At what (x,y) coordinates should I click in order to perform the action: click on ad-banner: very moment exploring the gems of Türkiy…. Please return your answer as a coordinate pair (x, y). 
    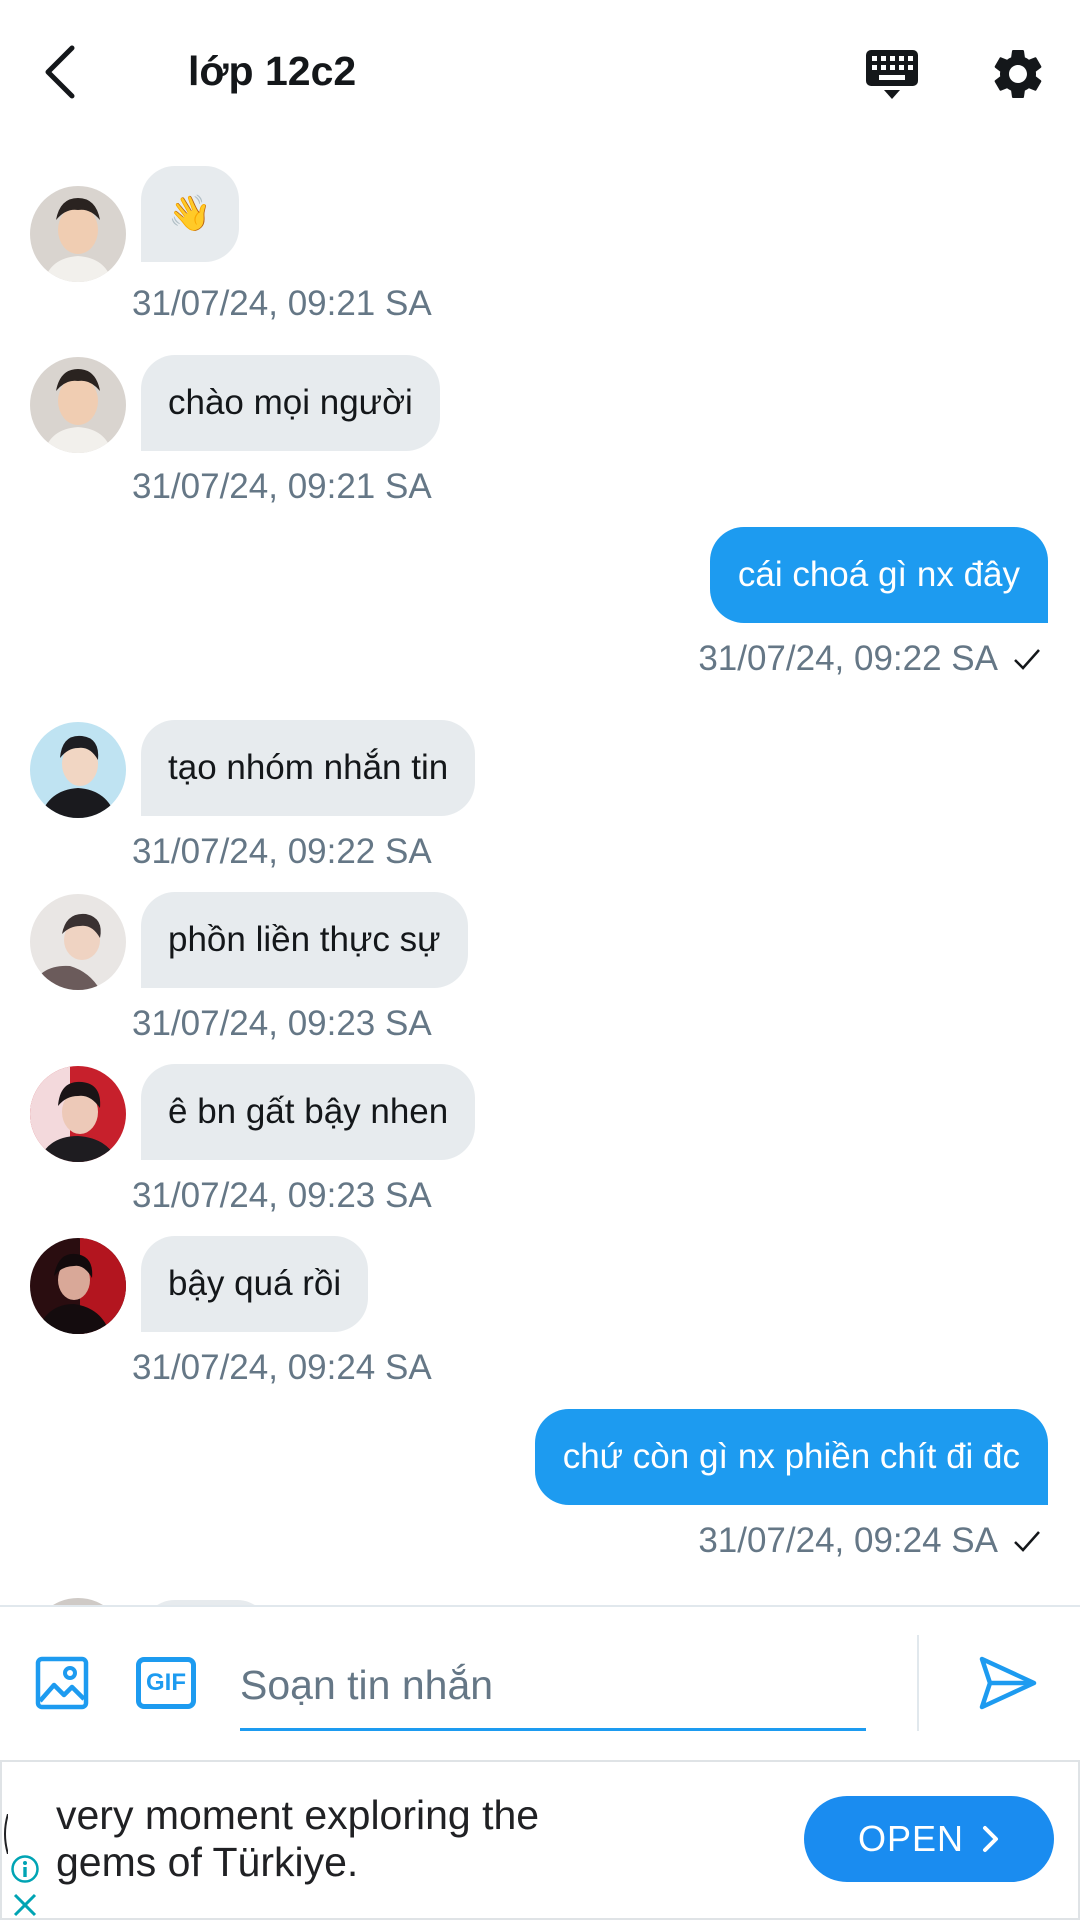
    Looking at the image, I should click on (540, 1840).